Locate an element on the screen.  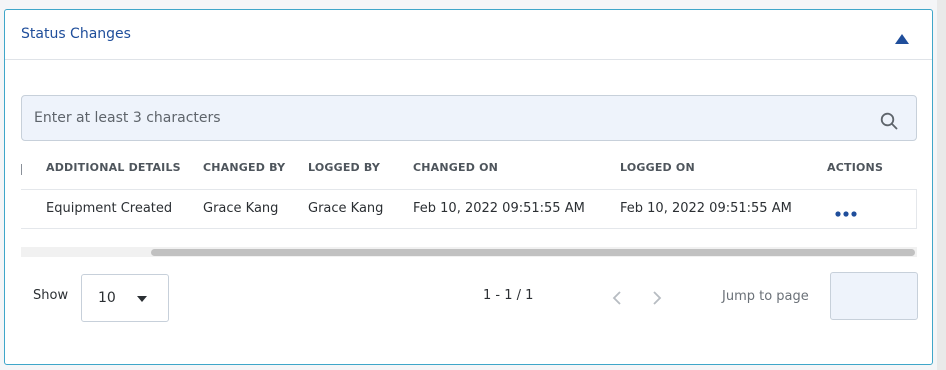
jump-to-page-label: Jump to page is located at coordinates (765, 296).